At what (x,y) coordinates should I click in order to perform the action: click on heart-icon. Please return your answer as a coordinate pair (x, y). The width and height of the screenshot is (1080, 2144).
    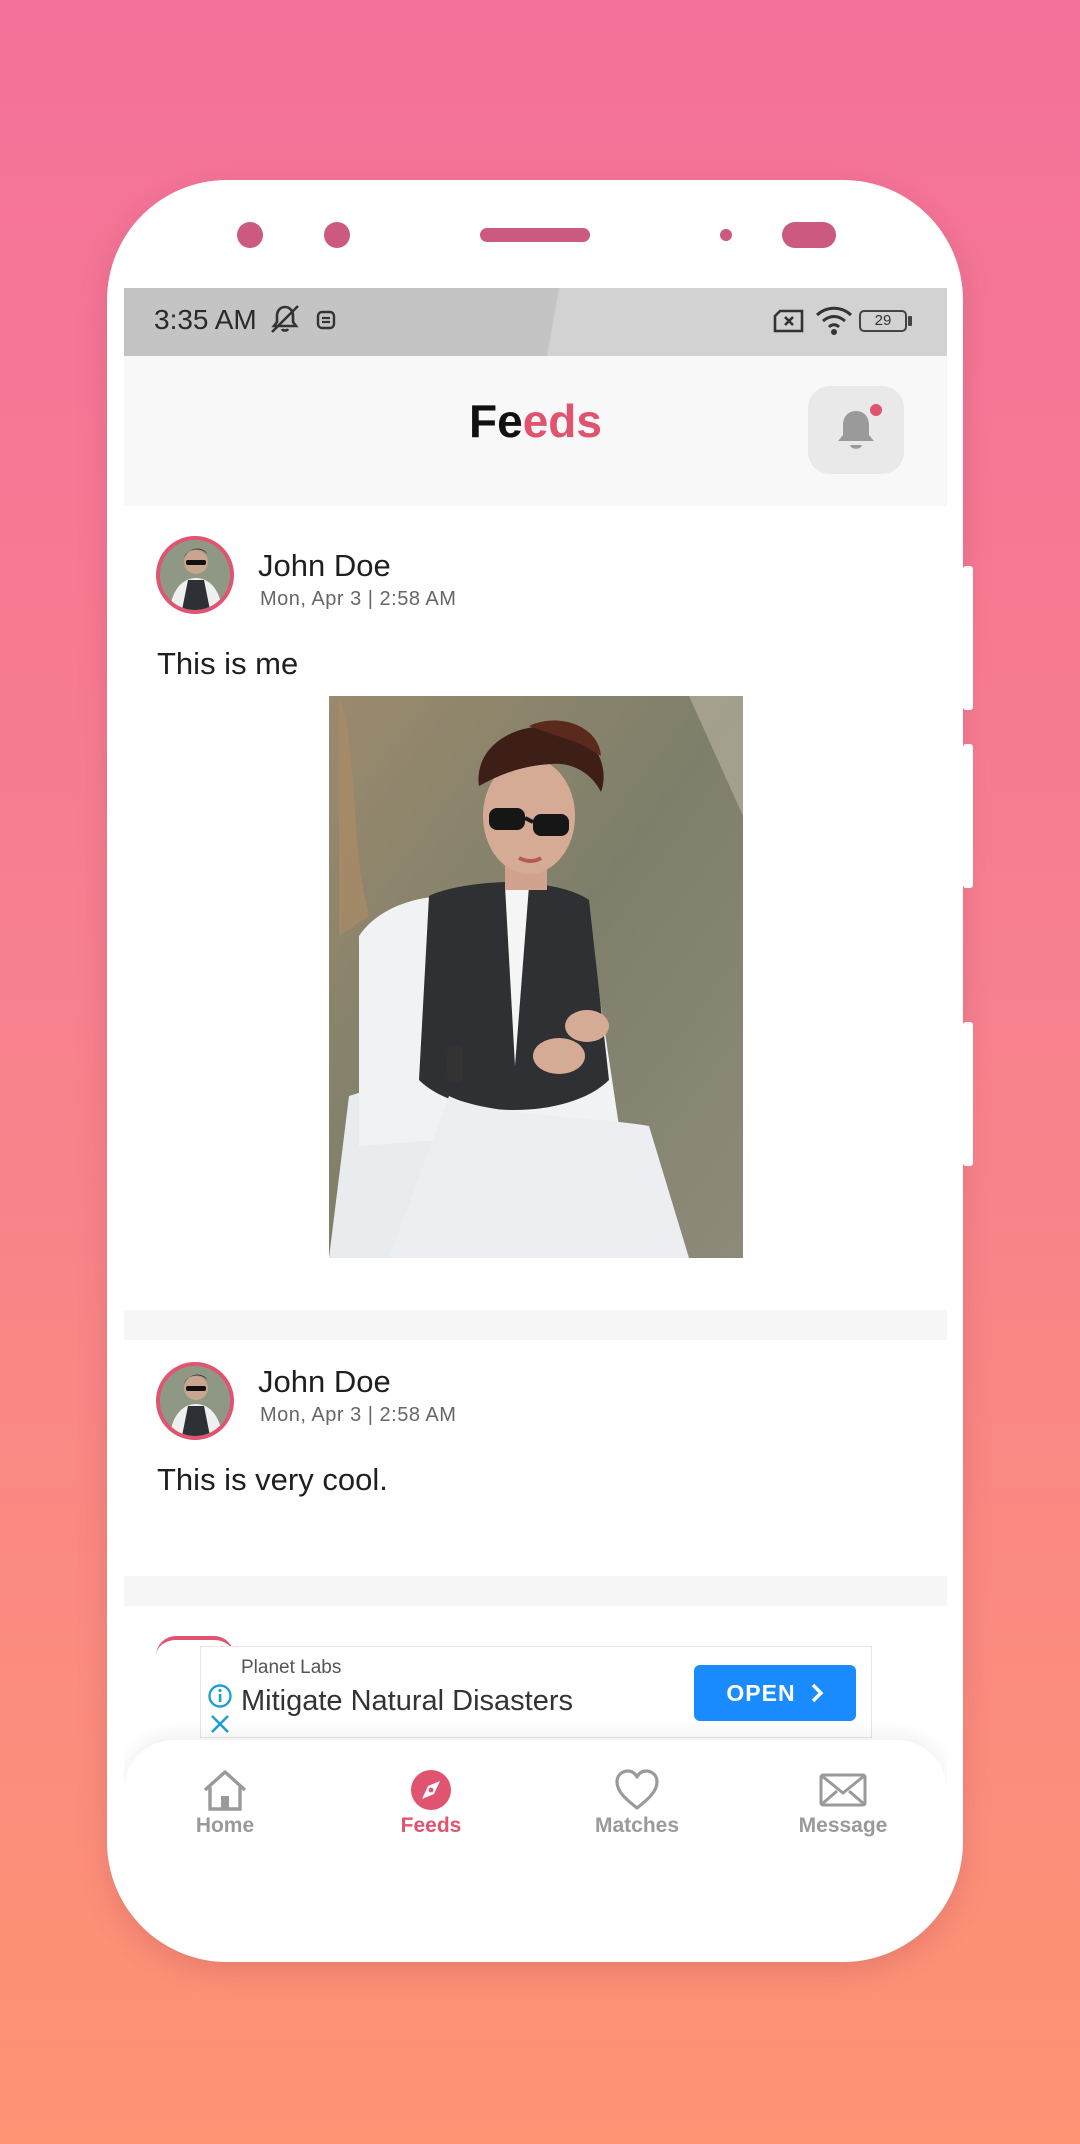
    Looking at the image, I should click on (637, 1789).